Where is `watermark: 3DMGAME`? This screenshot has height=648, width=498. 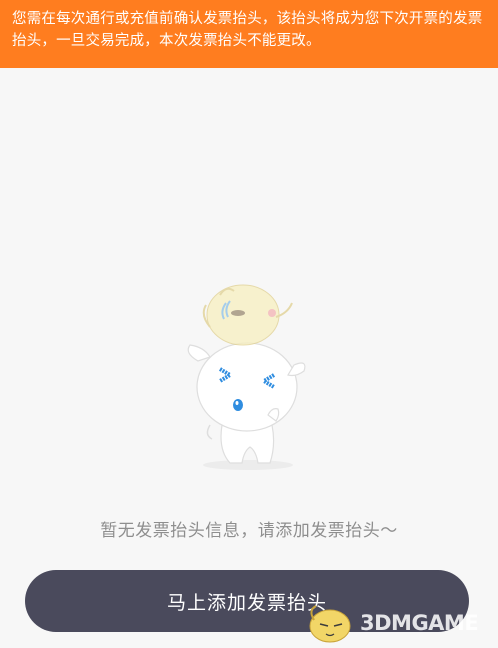
watermark: 3DMGAME is located at coordinates (398, 623).